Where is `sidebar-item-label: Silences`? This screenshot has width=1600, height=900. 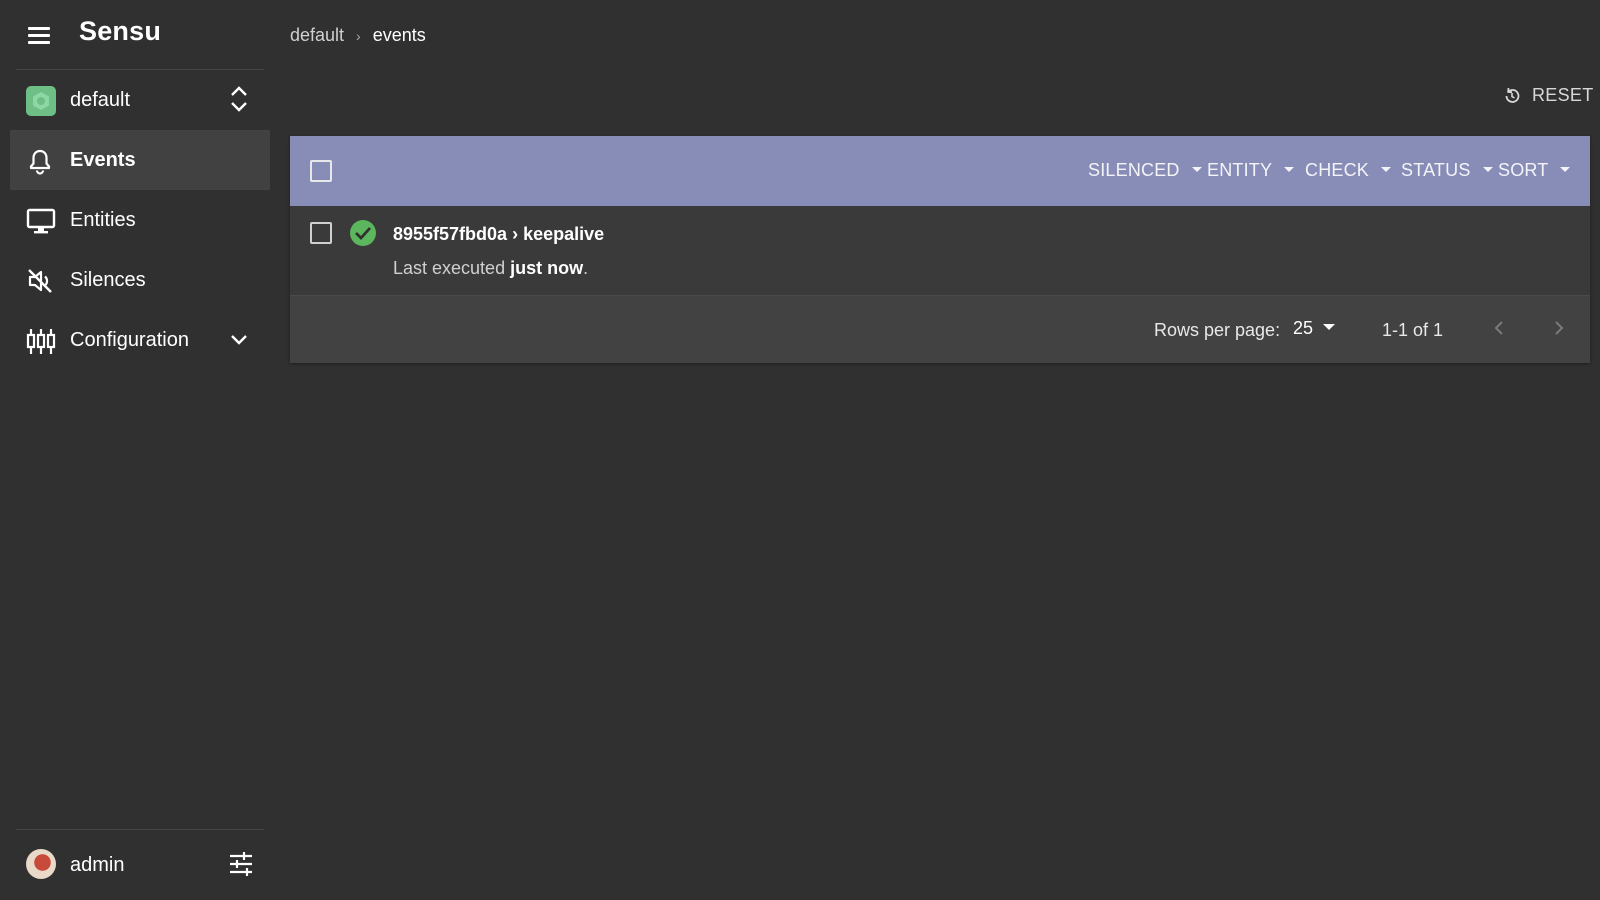
sidebar-item-label: Silences is located at coordinates (108, 280).